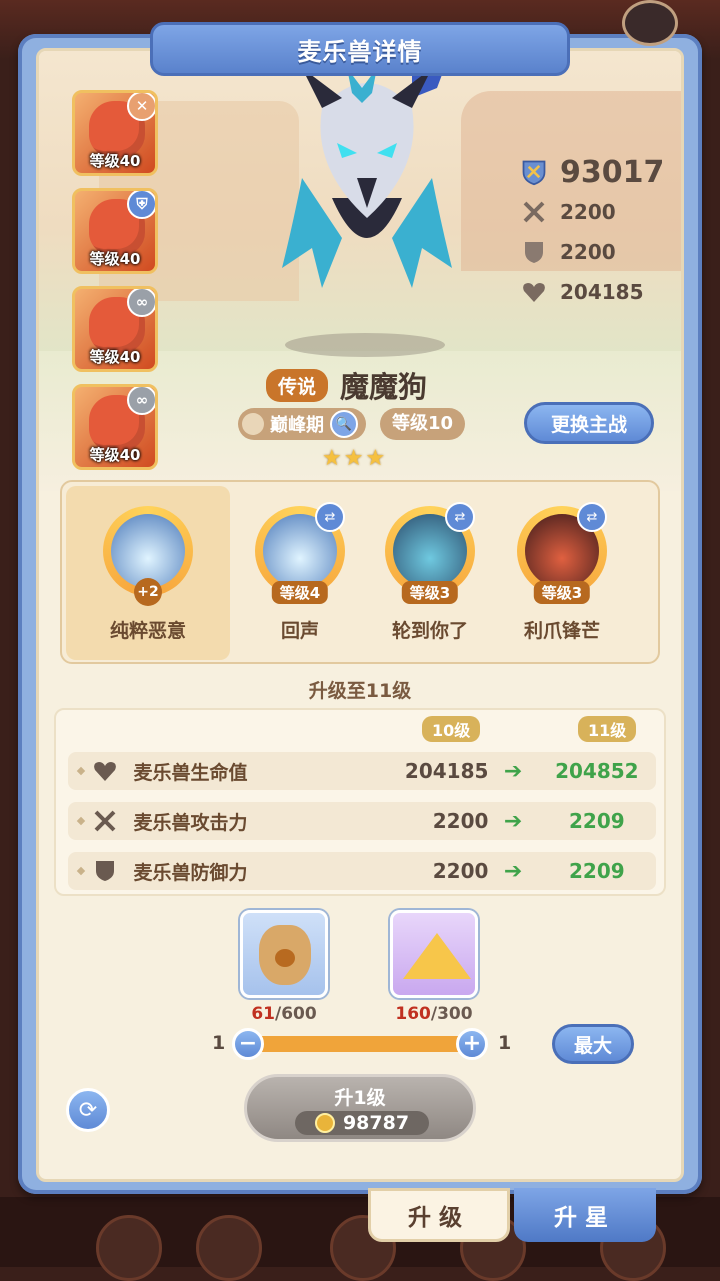 The image size is (720, 1281). Describe the element at coordinates (300, 572) in the screenshot. I see `skill-slot: ⇄ 等级4 回声` at that location.